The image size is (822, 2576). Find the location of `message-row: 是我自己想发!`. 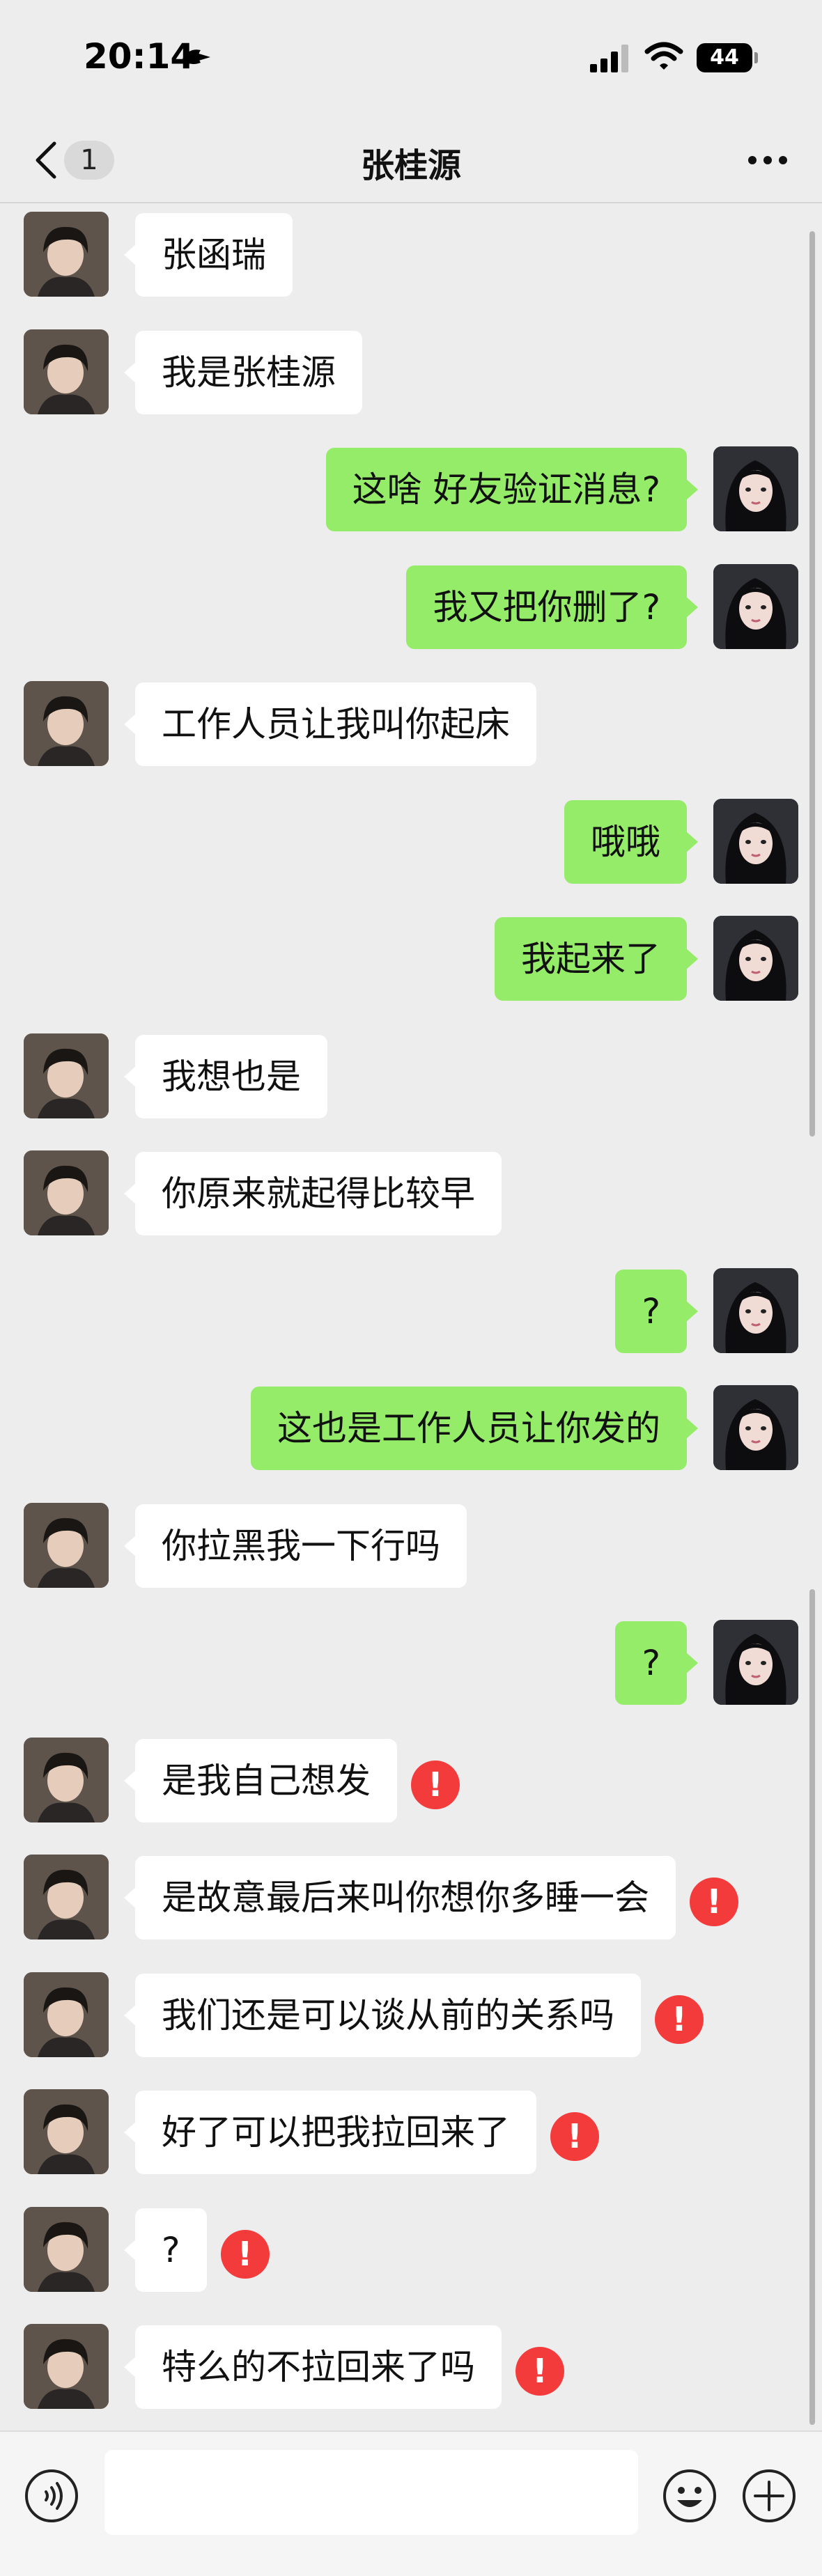

message-row: 是我自己想发! is located at coordinates (411, 1783).